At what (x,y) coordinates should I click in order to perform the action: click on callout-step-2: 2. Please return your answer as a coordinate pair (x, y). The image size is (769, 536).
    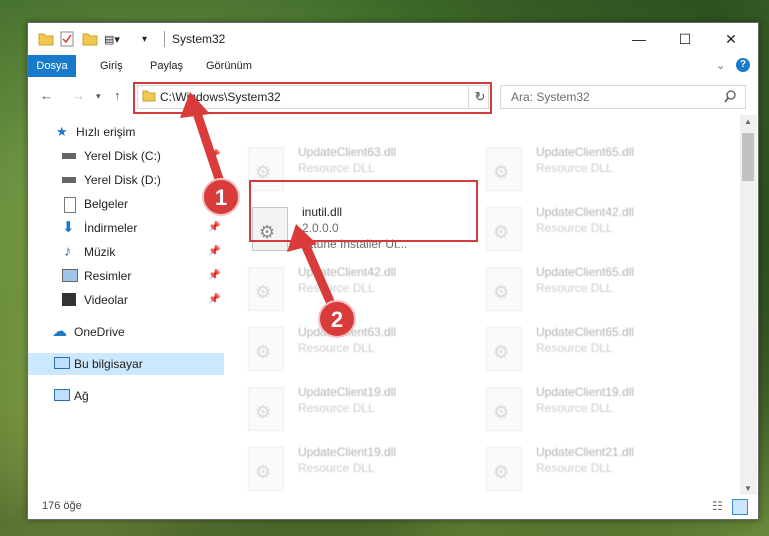
    Looking at the image, I should click on (337, 319).